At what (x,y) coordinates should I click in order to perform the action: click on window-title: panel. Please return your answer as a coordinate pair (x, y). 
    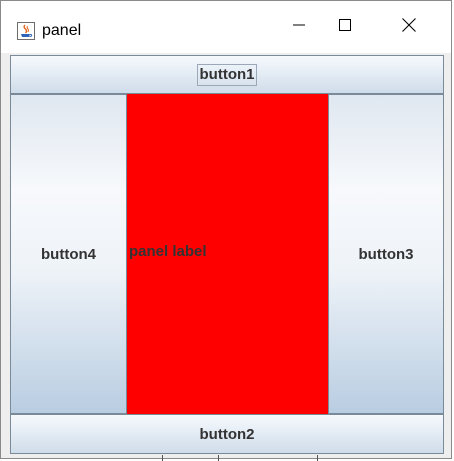
    Looking at the image, I should click on (62, 30).